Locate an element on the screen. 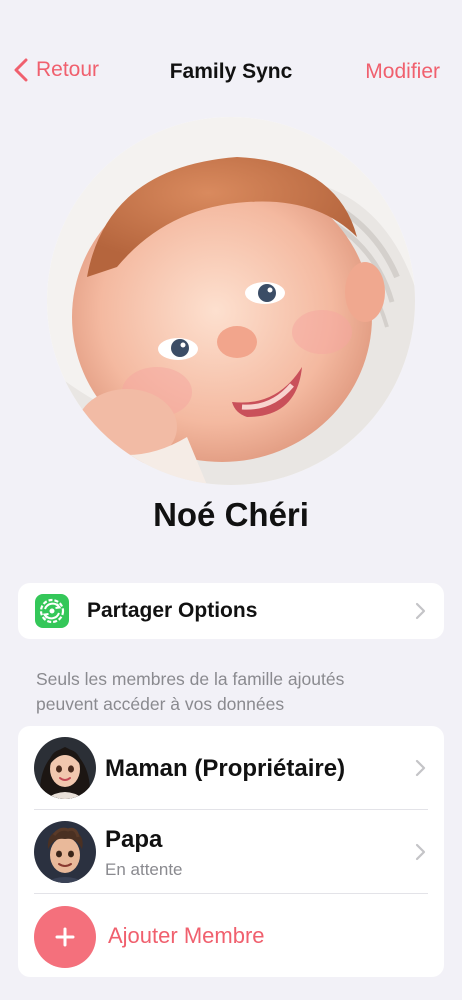  add-member-button: Ajouter Membre is located at coordinates (231, 936).